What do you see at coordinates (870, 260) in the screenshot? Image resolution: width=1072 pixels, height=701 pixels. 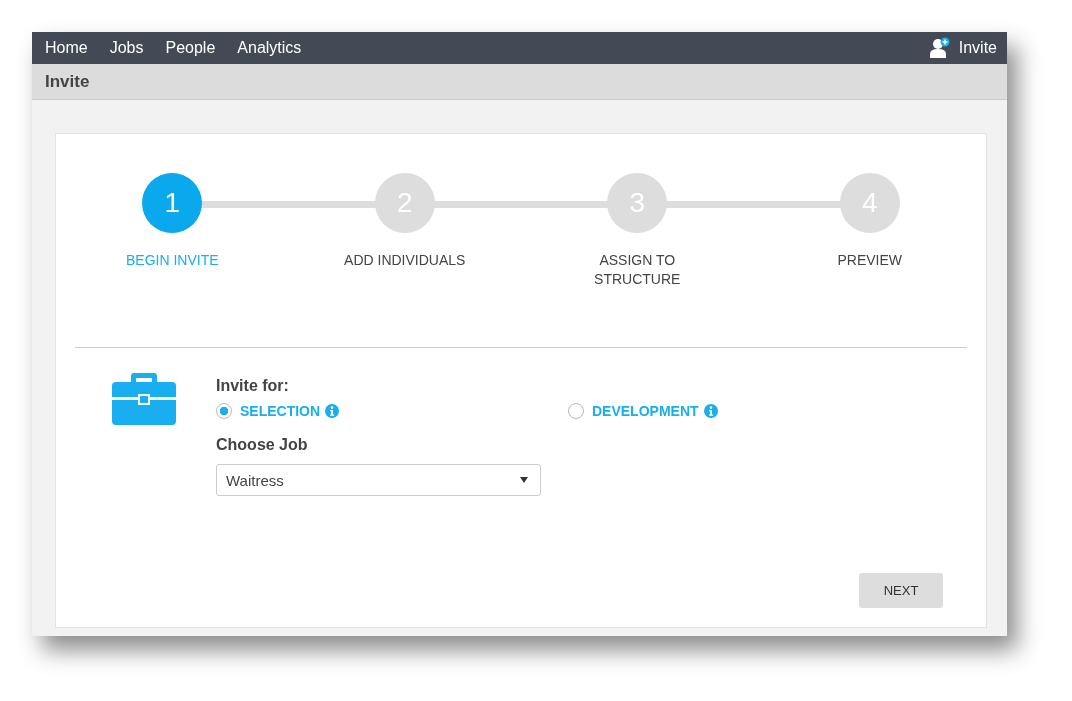 I see `step-label: PREVIEW` at bounding box center [870, 260].